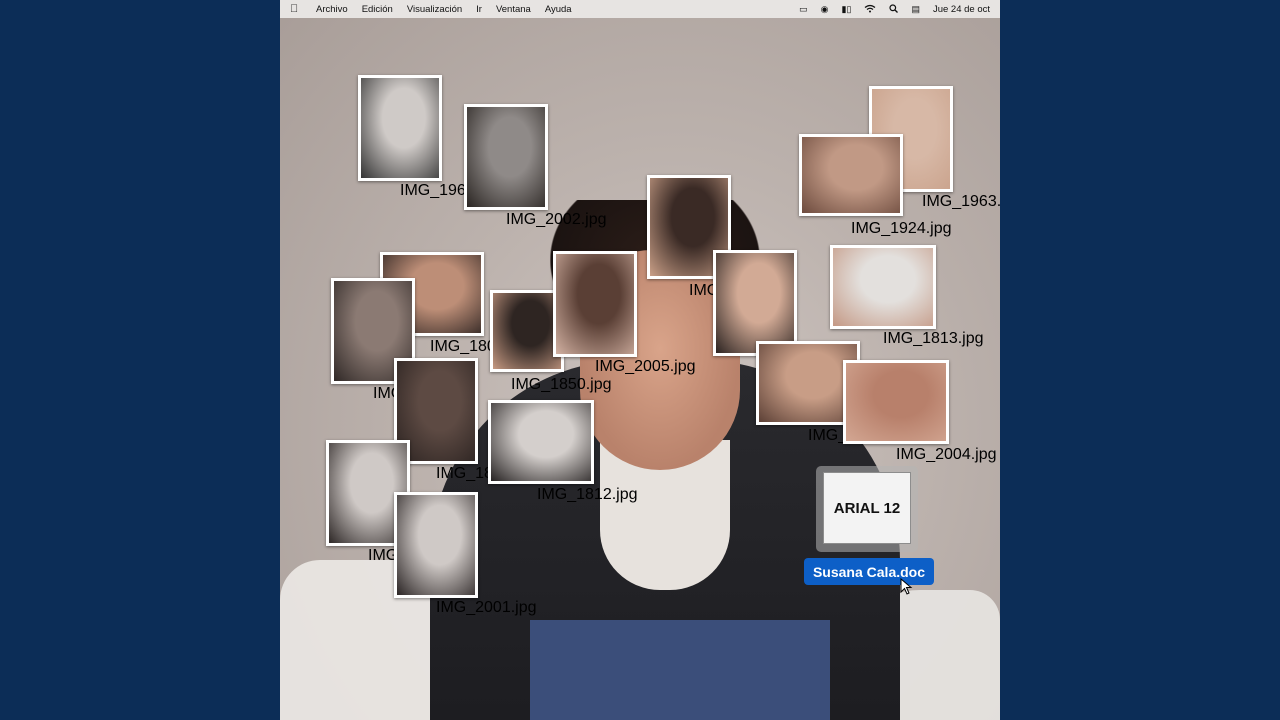 The height and width of the screenshot is (720, 1280). Describe the element at coordinates (332, 9) in the screenshot. I see `menu-archivo: Archivo` at that location.